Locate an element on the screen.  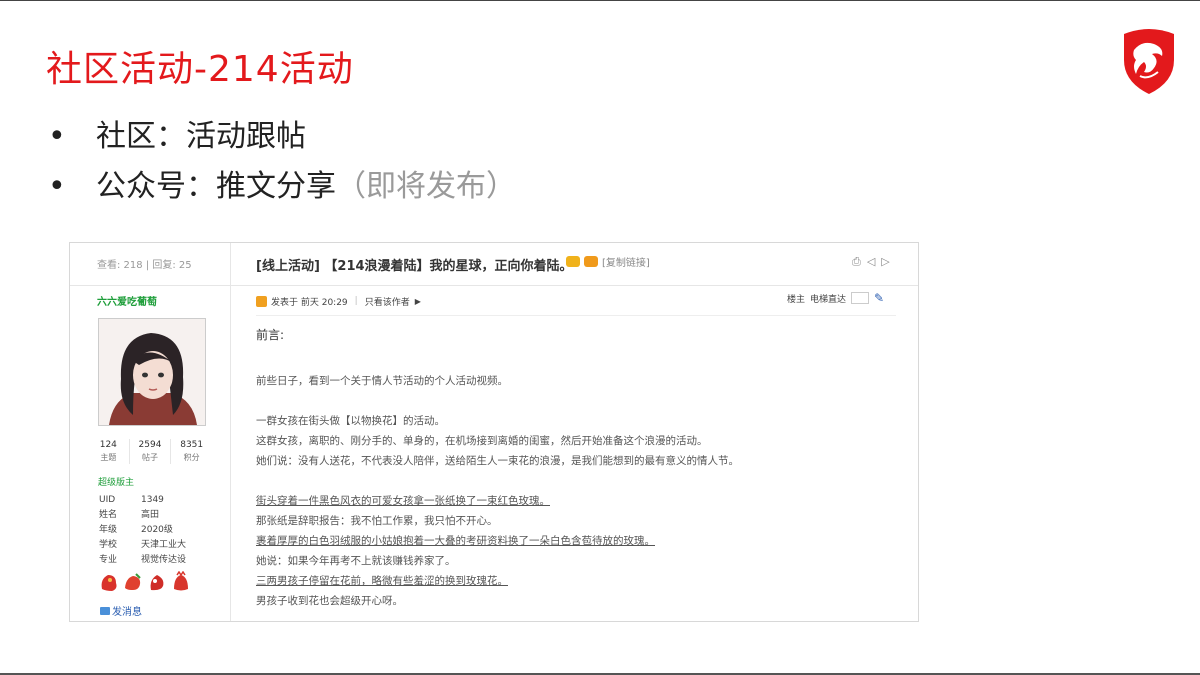
user-rank: 超级版主 is located at coordinates (116, 481).